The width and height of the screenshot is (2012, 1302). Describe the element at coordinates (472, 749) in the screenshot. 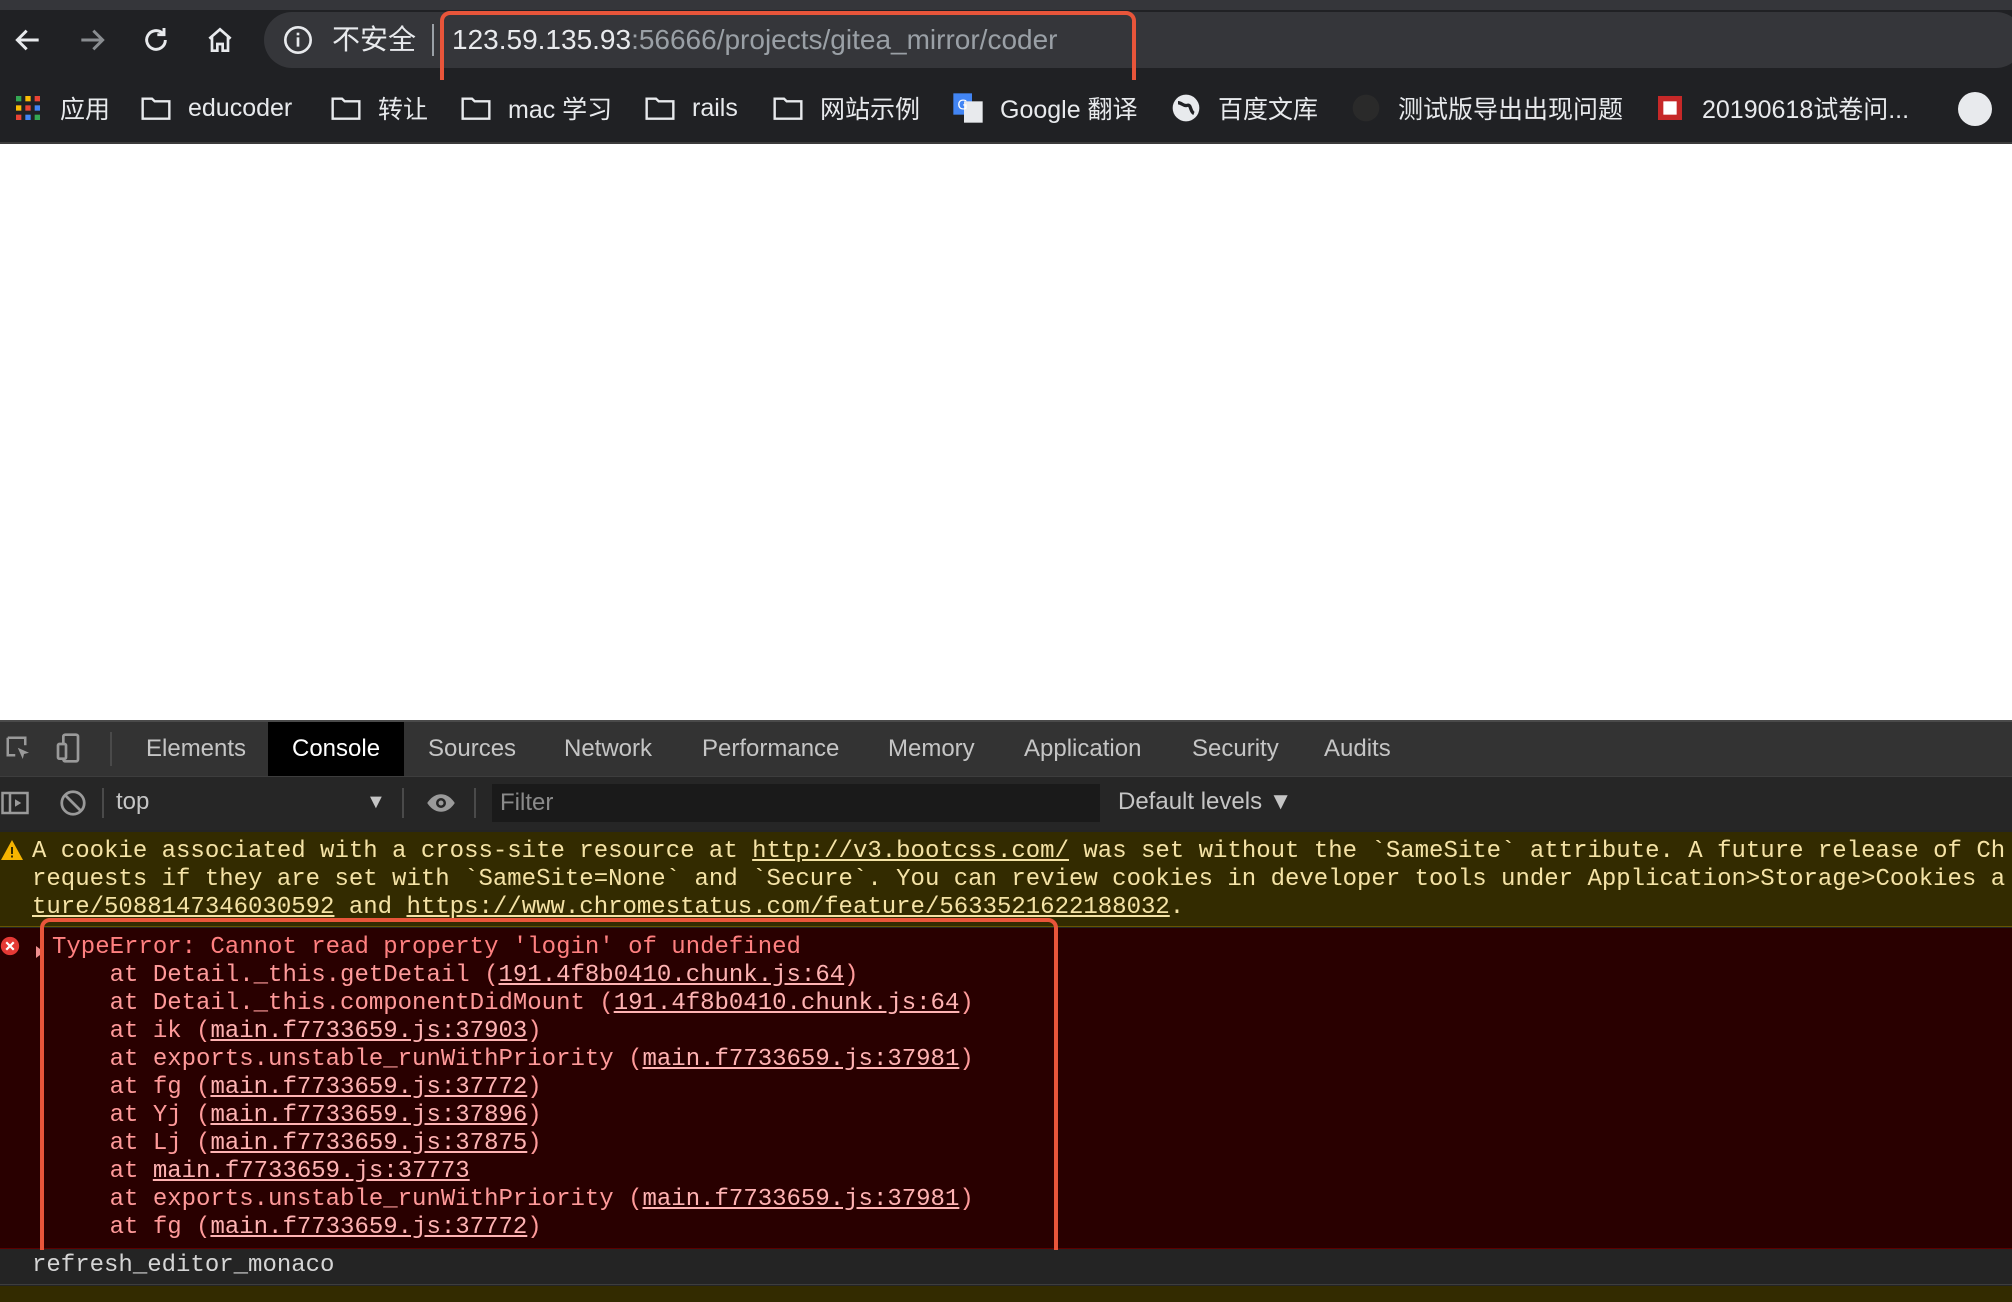

I see `tab-sources: Sources` at that location.